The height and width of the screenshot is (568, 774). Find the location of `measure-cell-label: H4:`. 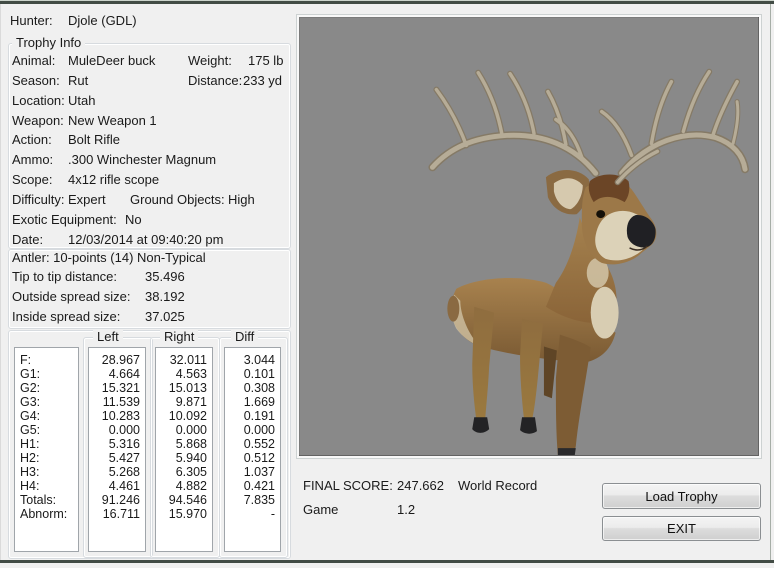

measure-cell-label: H4: is located at coordinates (30, 486).